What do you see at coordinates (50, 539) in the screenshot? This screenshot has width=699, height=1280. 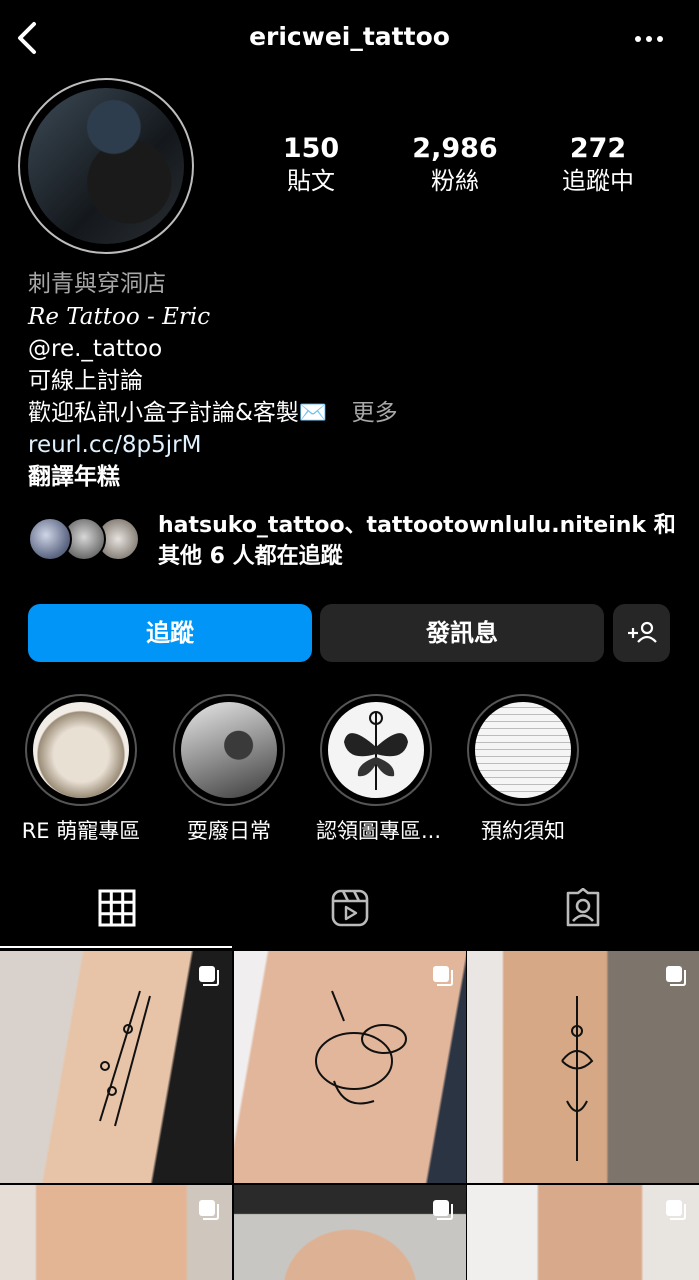 I see `mutual-avatar` at bounding box center [50, 539].